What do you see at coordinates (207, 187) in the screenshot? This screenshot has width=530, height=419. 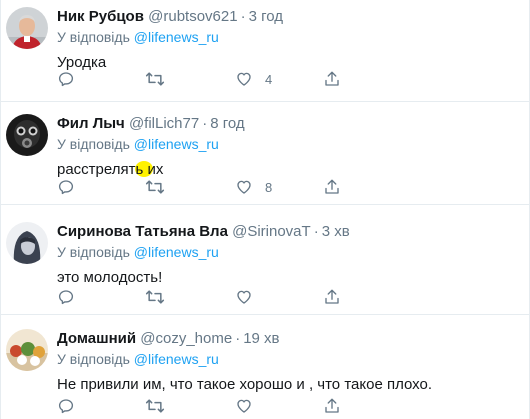 I see `tweet-actions: 8` at bounding box center [207, 187].